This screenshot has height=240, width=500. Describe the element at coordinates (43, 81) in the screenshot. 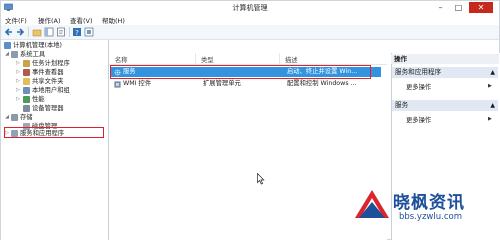

I see `tree-item-shared-folders: 共享文件夹` at that location.